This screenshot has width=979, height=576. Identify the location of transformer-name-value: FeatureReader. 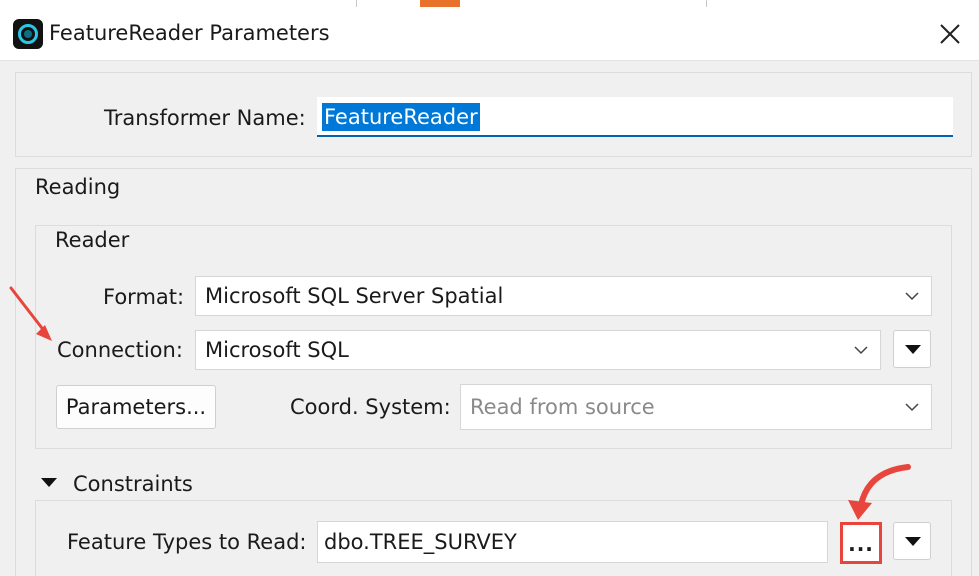
(401, 117).